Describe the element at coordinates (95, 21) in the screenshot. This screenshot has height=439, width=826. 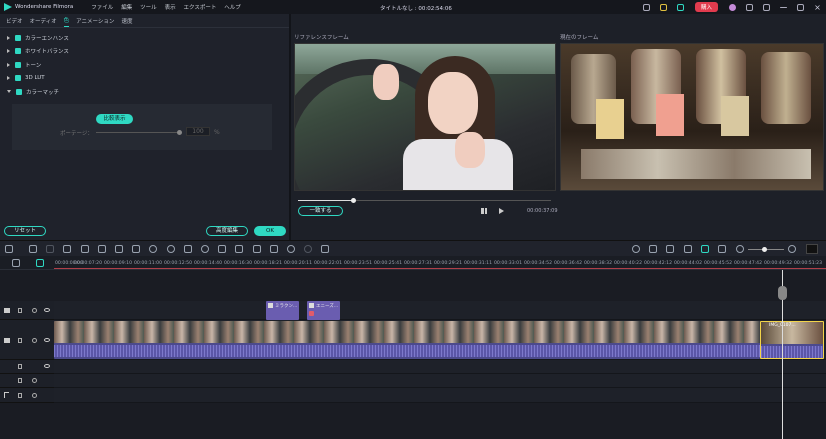
I see `tab-animation: アニメーション` at that location.